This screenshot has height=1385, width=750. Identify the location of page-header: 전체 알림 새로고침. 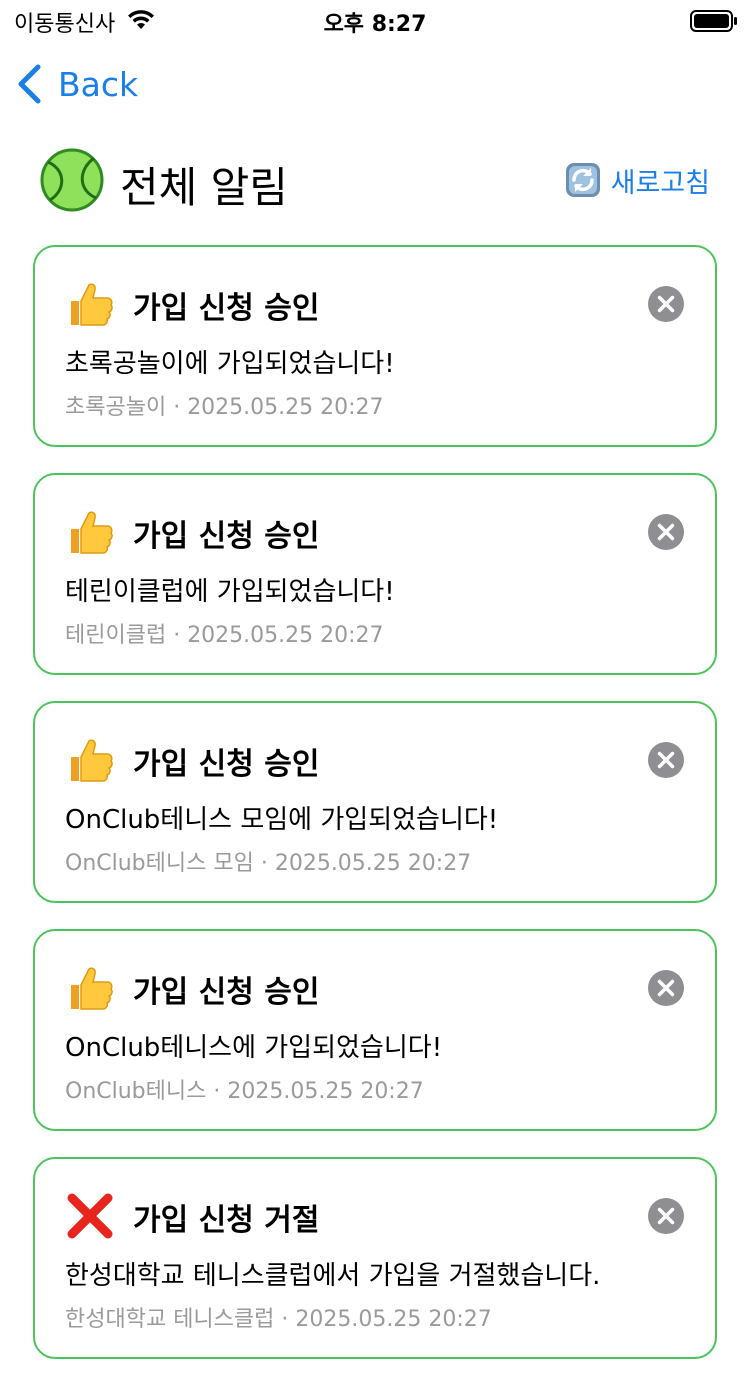
(375, 181).